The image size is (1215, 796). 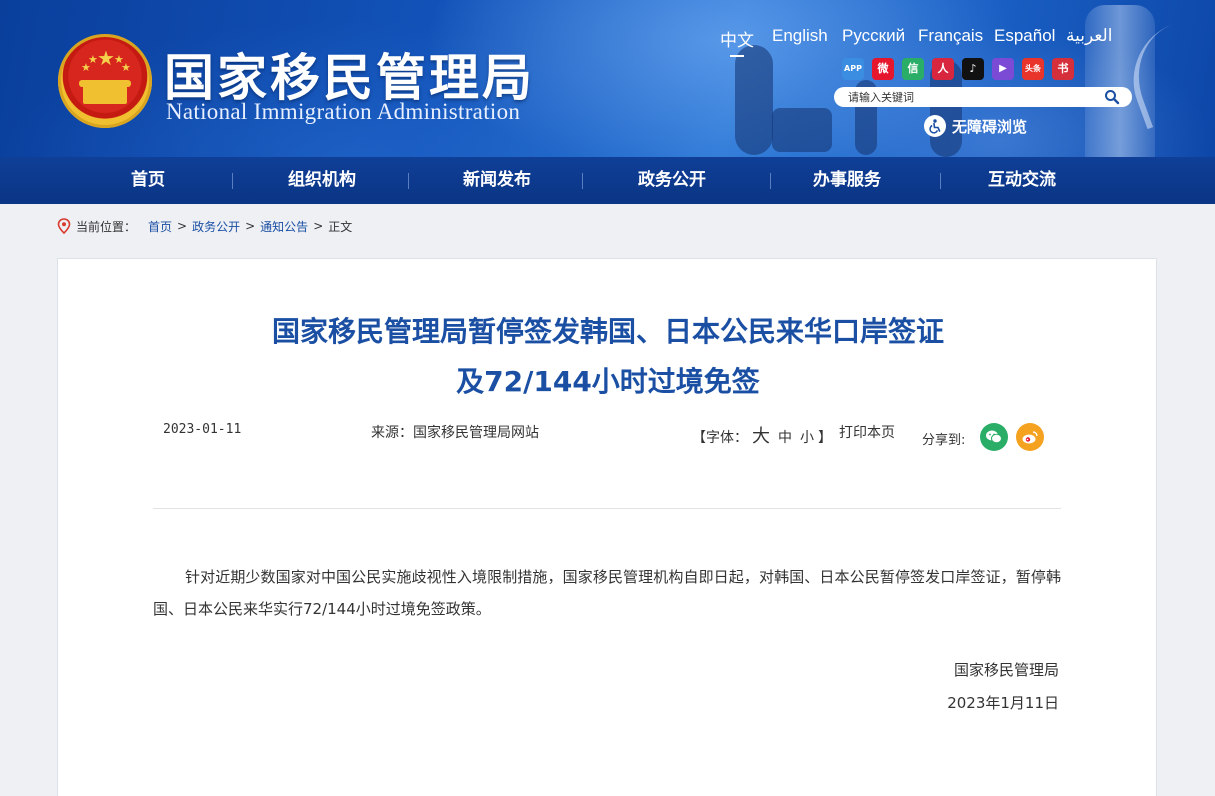 What do you see at coordinates (608, 381) in the screenshot?
I see `article-title-line2: 及72/144小时过境免签` at bounding box center [608, 381].